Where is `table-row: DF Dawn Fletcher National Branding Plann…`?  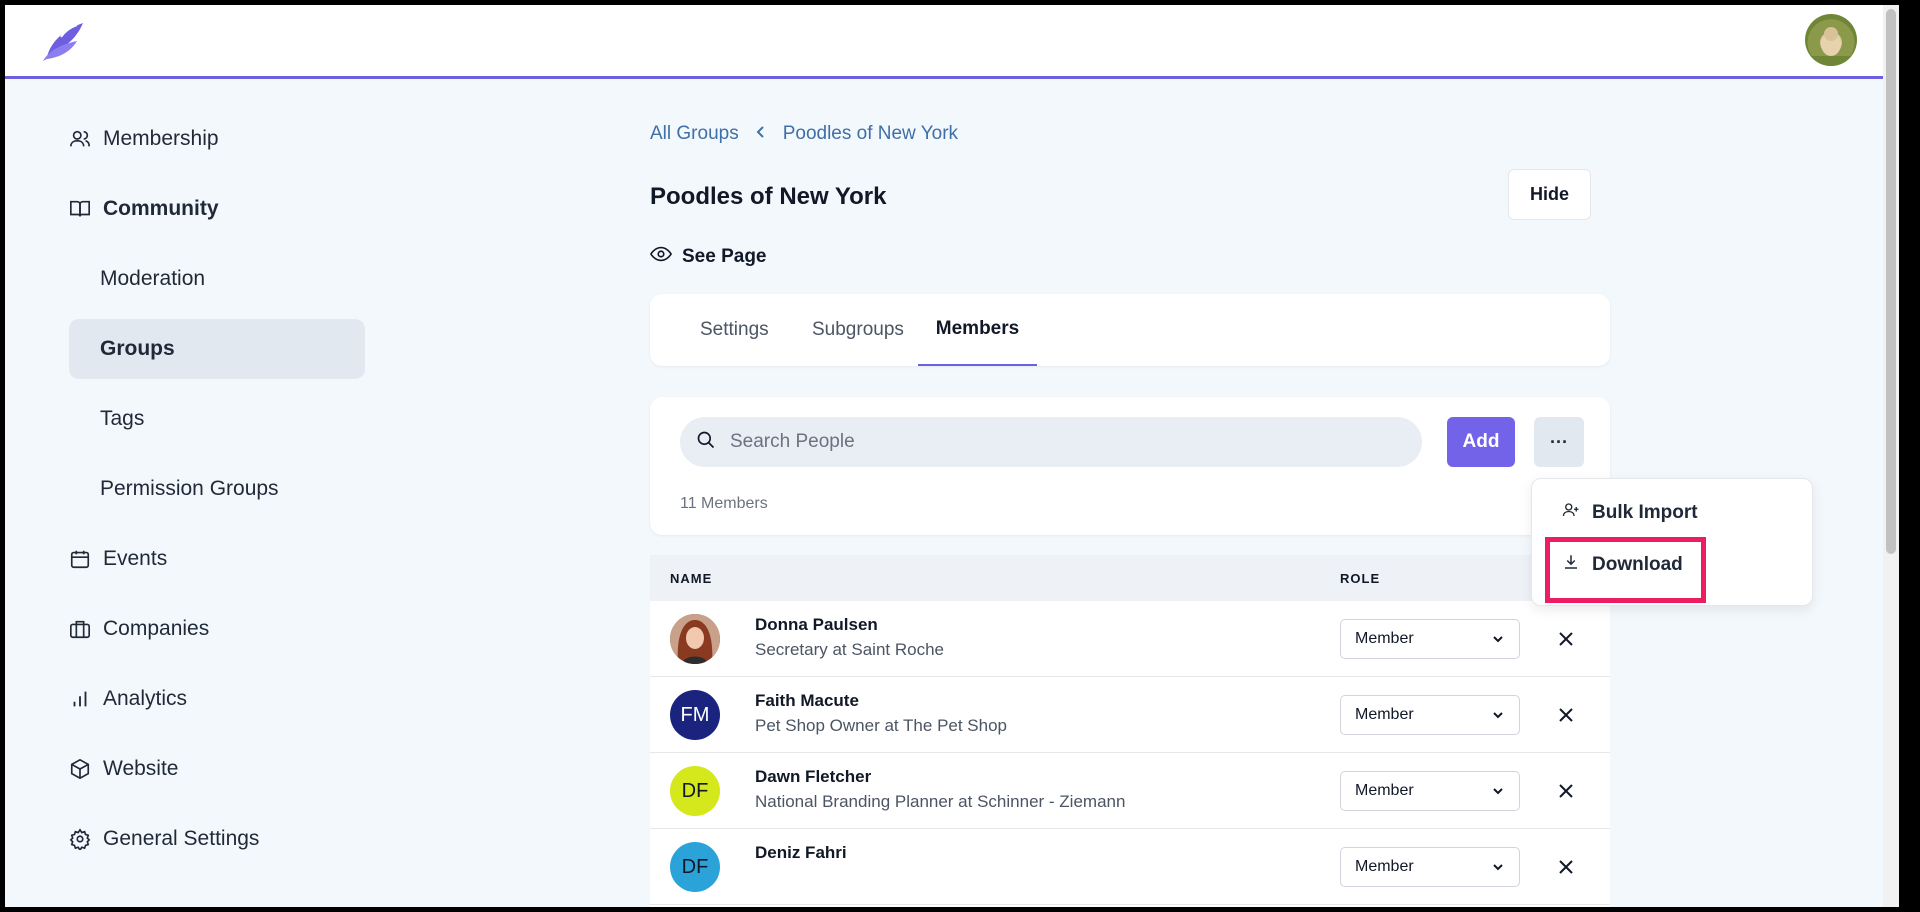 table-row: DF Dawn Fletcher National Branding Plann… is located at coordinates (1130, 791).